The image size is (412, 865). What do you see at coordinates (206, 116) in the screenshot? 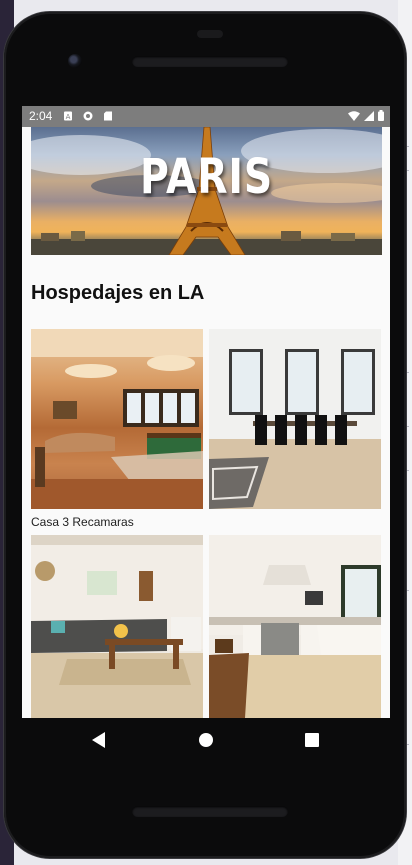
I see `status-bar: 2:04 A` at bounding box center [206, 116].